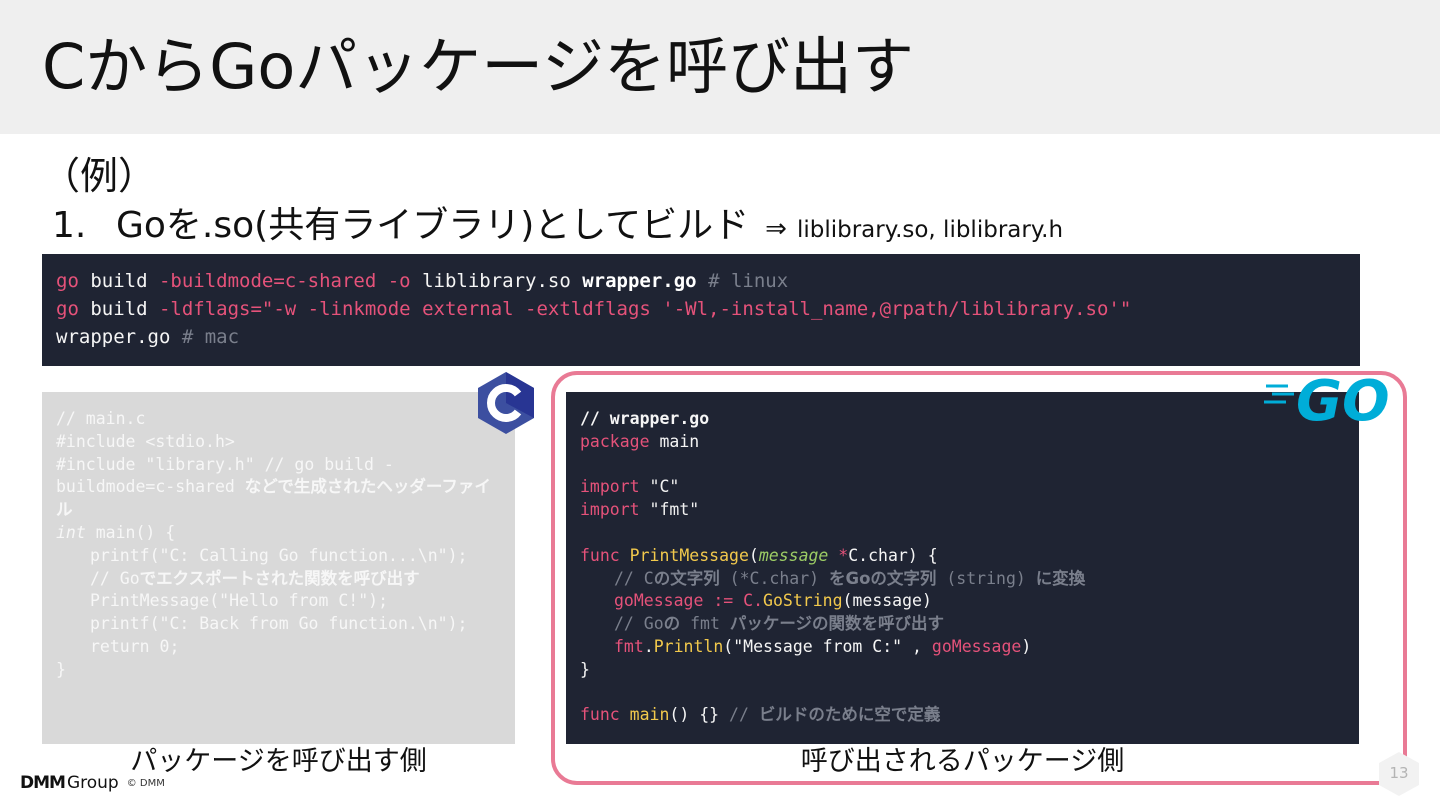 Image resolution: width=1440 pixels, height=810 pixels. I want to click on code-string: "fmt", so click(669, 510).